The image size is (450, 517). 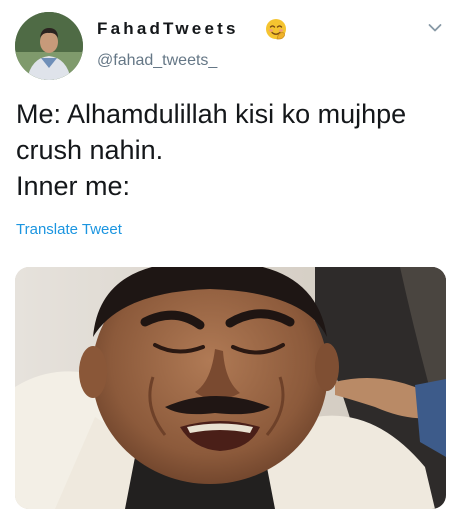 What do you see at coordinates (211, 114) in the screenshot?
I see `tweet-text-line: Me: Alhamdulillah kisi ko mujhpe` at bounding box center [211, 114].